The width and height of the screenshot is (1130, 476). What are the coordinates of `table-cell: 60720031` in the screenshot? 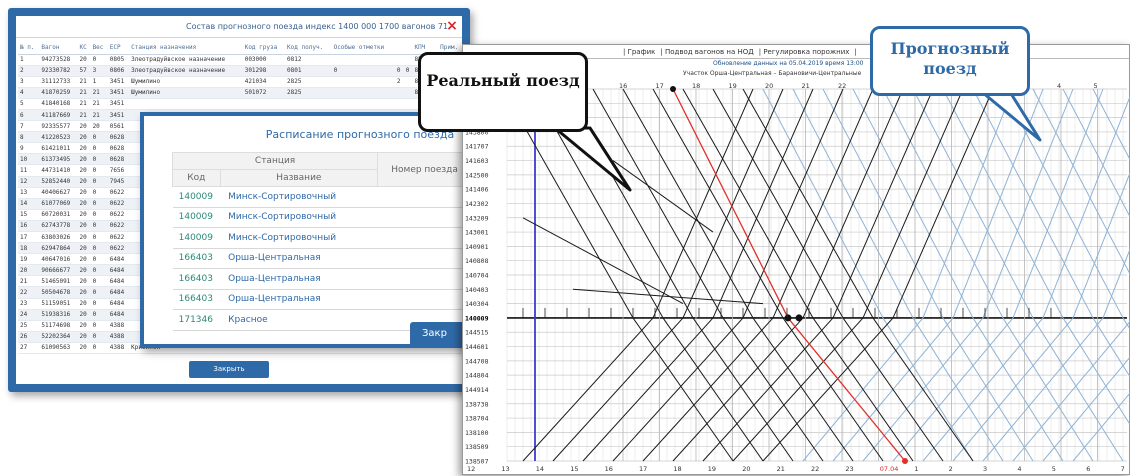 It's located at (58, 215).